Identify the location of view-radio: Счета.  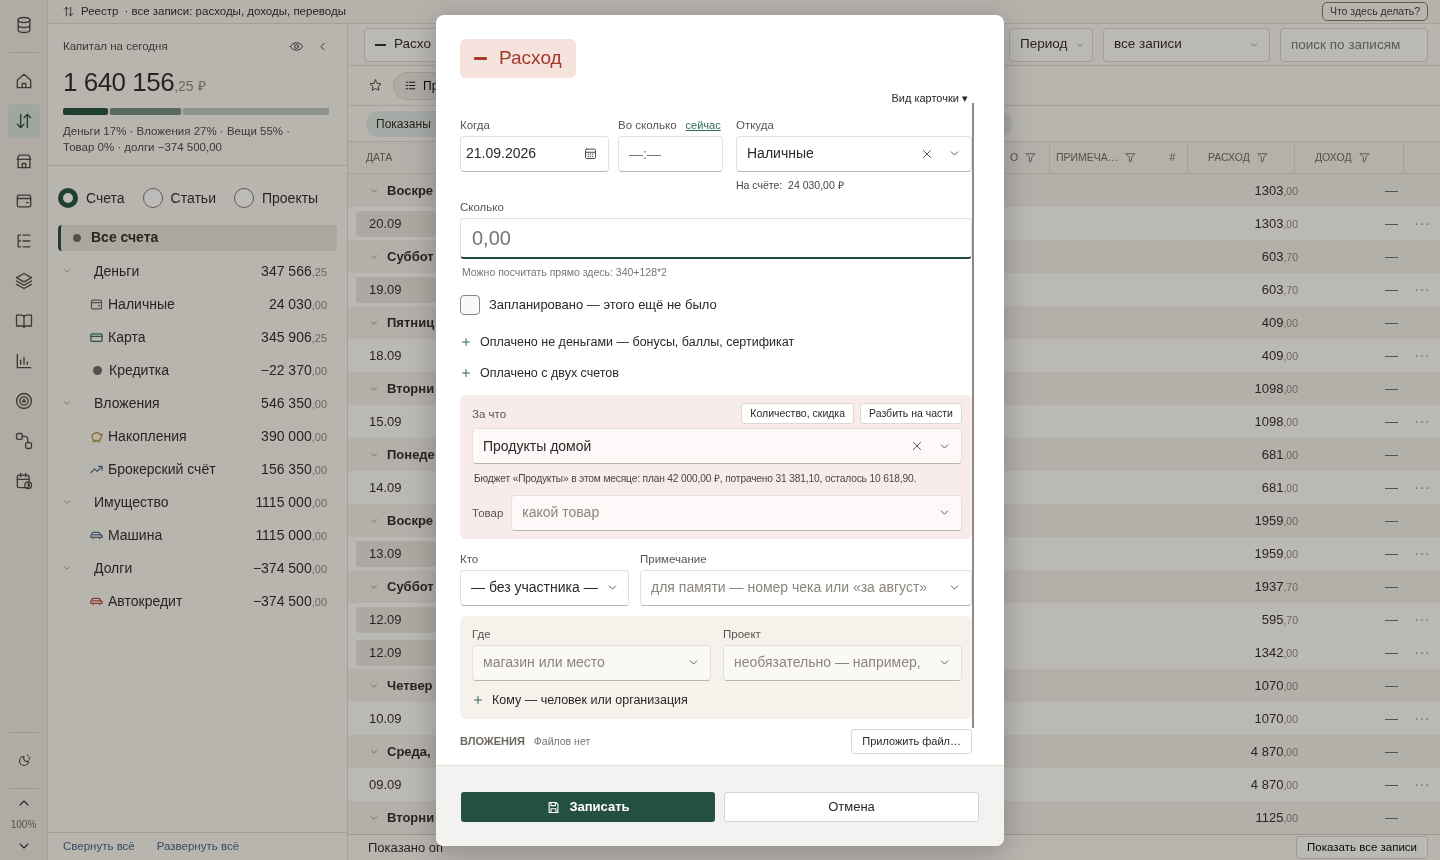
(91, 198).